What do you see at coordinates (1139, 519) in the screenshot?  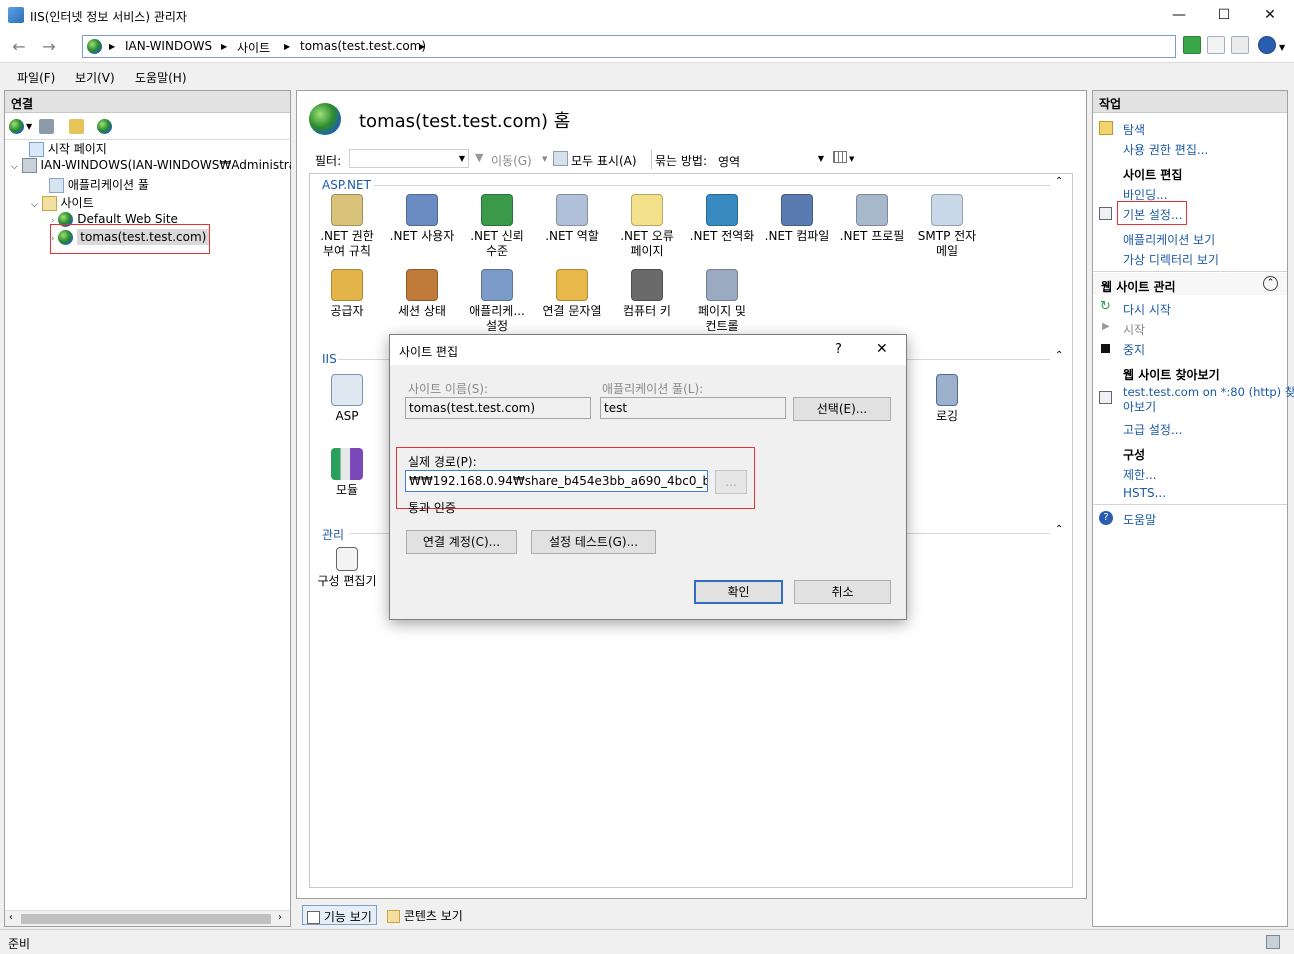 I see `action-help: 도움말` at bounding box center [1139, 519].